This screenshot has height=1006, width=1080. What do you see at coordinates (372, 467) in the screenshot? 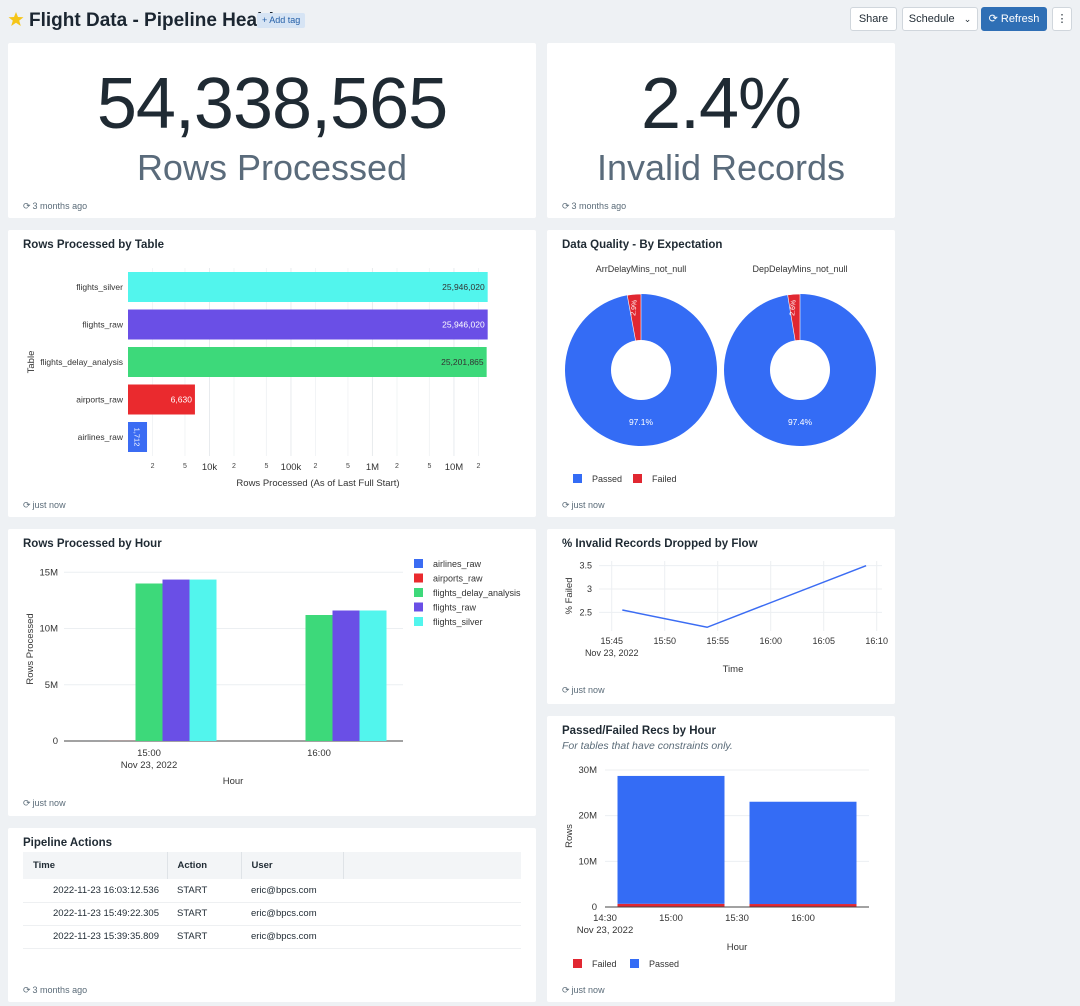
I see `x-tick-label: 1M` at bounding box center [372, 467].